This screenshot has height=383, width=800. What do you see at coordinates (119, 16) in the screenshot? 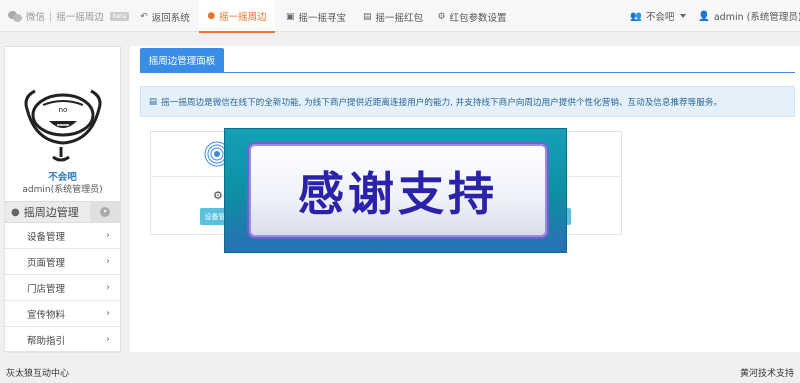
I see `beta-badge: beta` at bounding box center [119, 16].